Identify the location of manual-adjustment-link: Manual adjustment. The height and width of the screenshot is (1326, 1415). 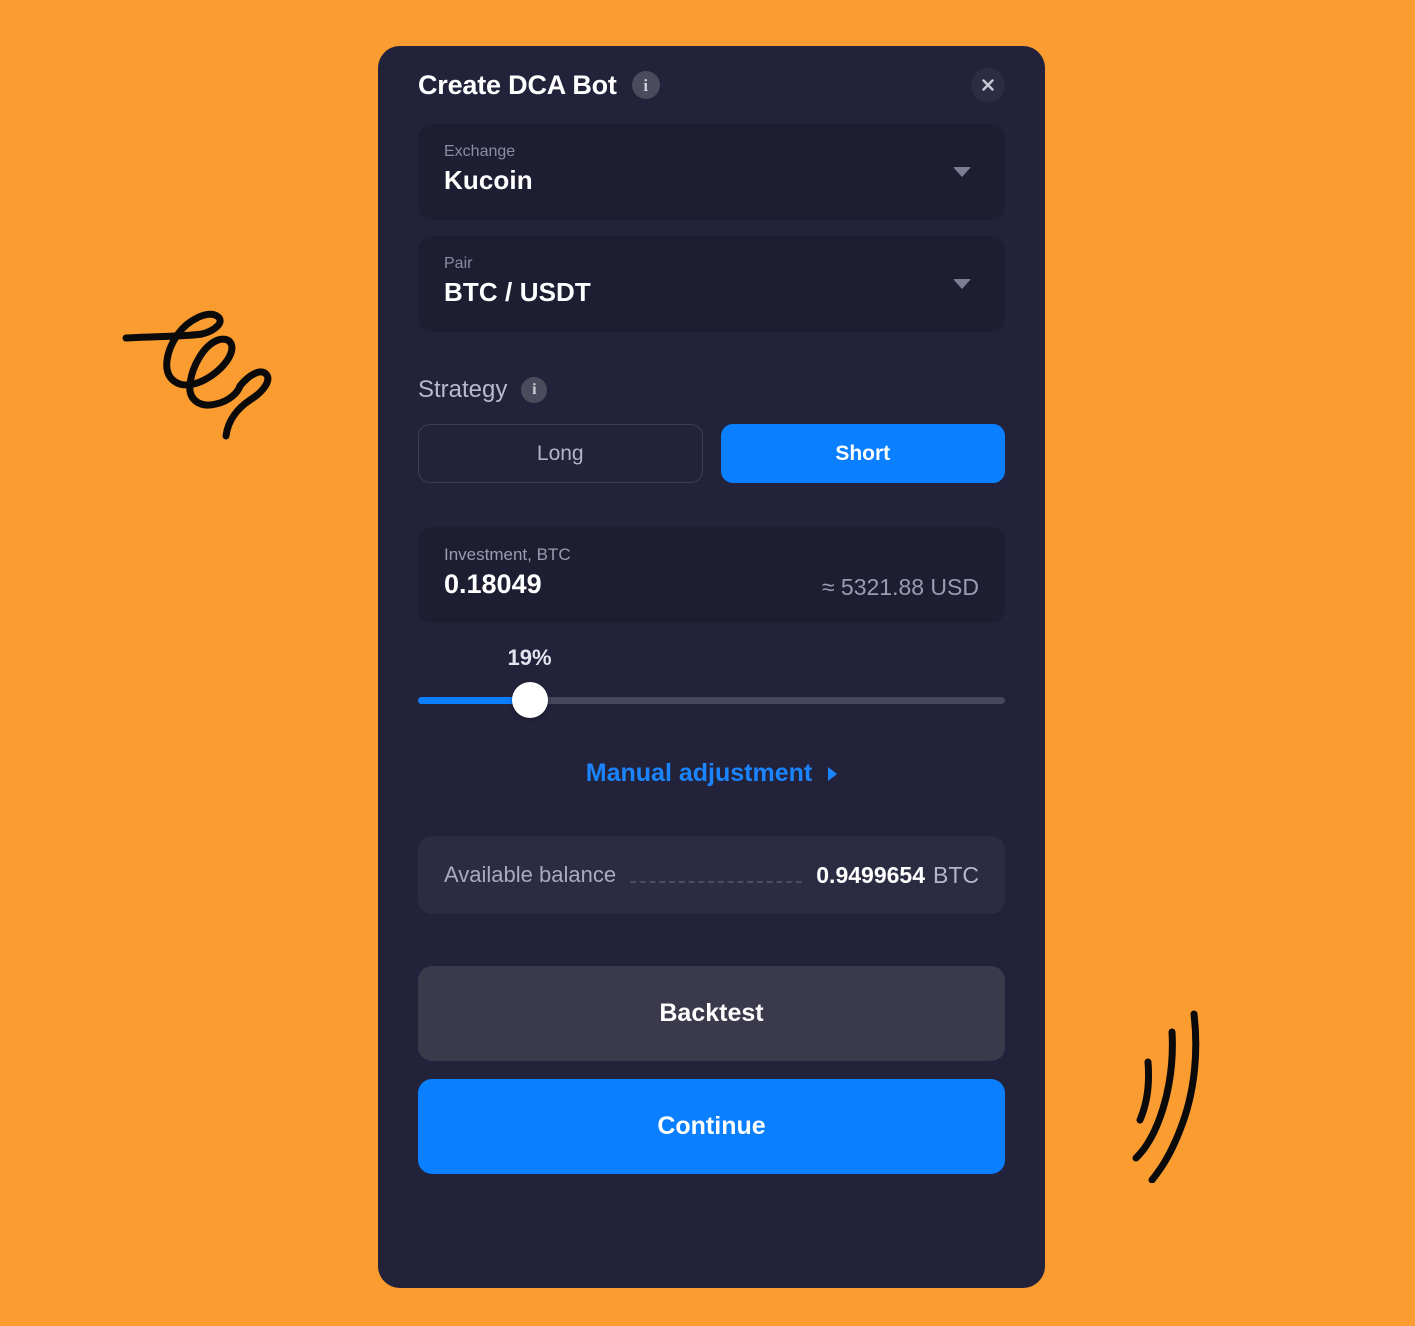
(711, 773).